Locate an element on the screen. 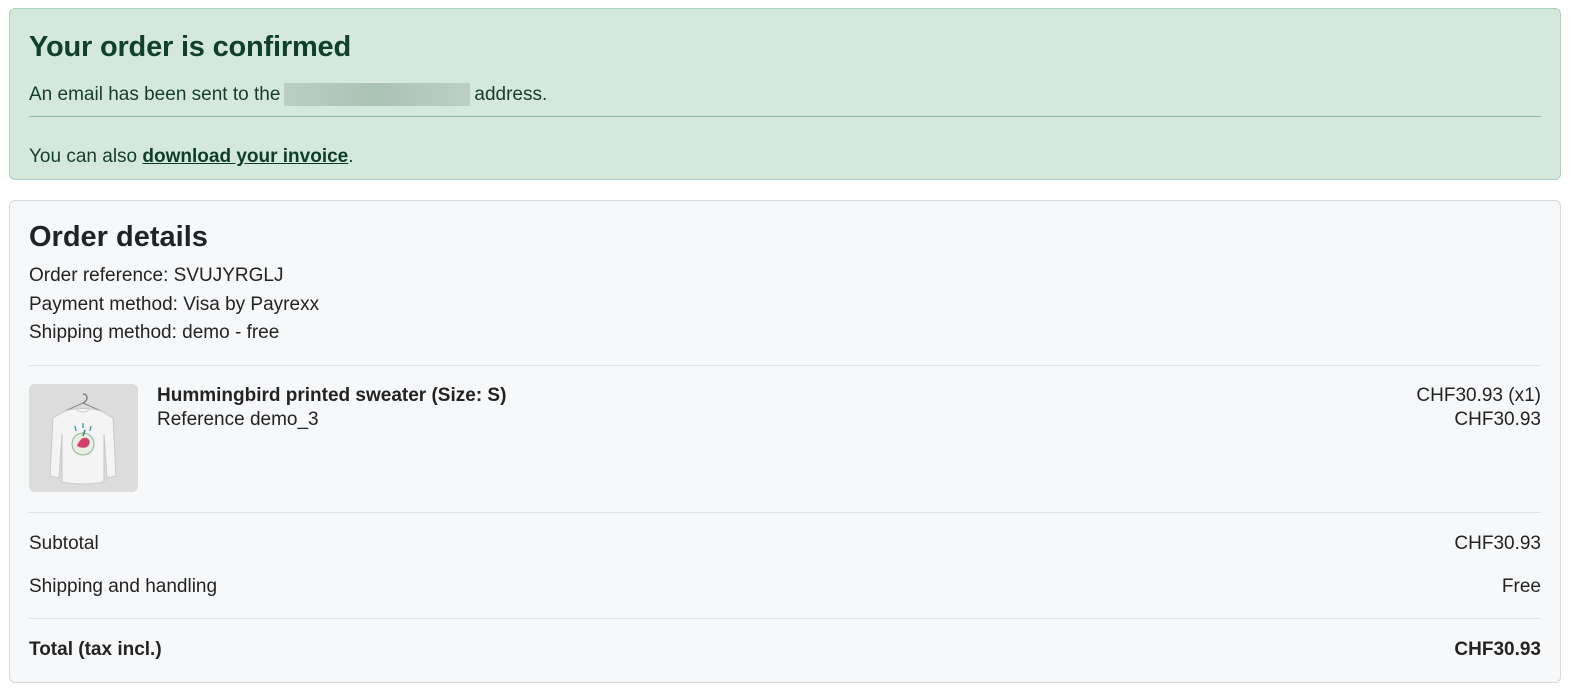 This screenshot has height=691, width=1571. details-divider is located at coordinates (785, 365).